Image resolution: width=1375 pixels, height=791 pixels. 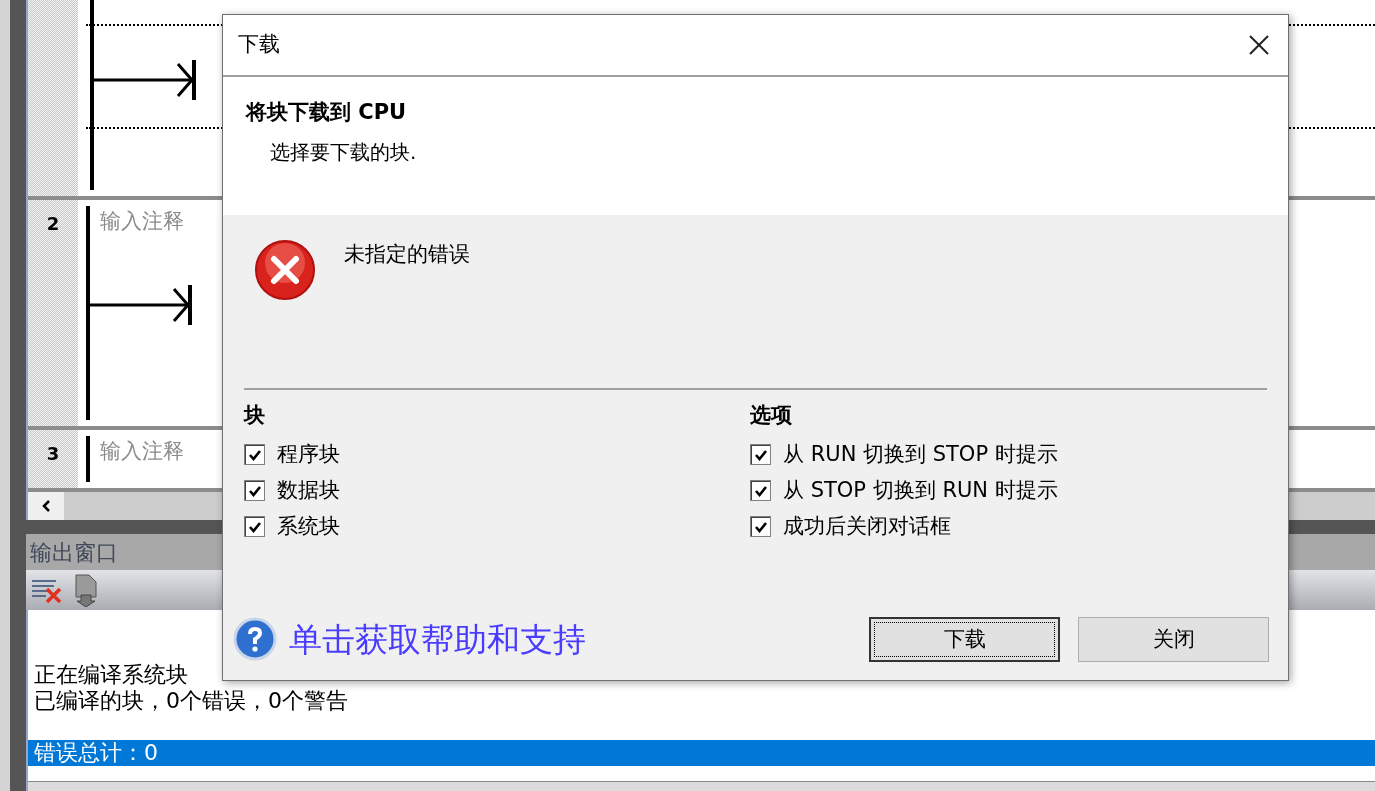 I want to click on window-title: 下载, so click(x=259, y=45).